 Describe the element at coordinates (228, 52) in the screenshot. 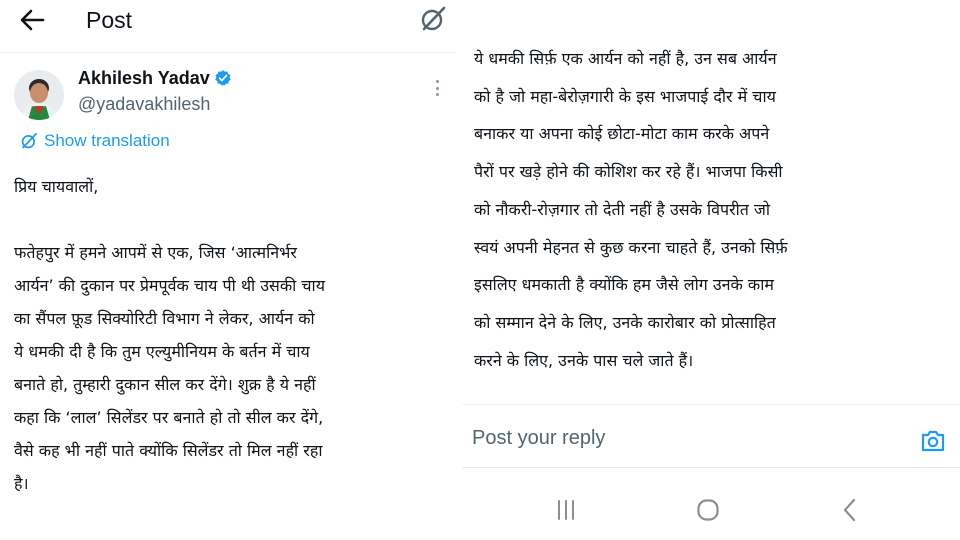

I see `header-divider` at that location.